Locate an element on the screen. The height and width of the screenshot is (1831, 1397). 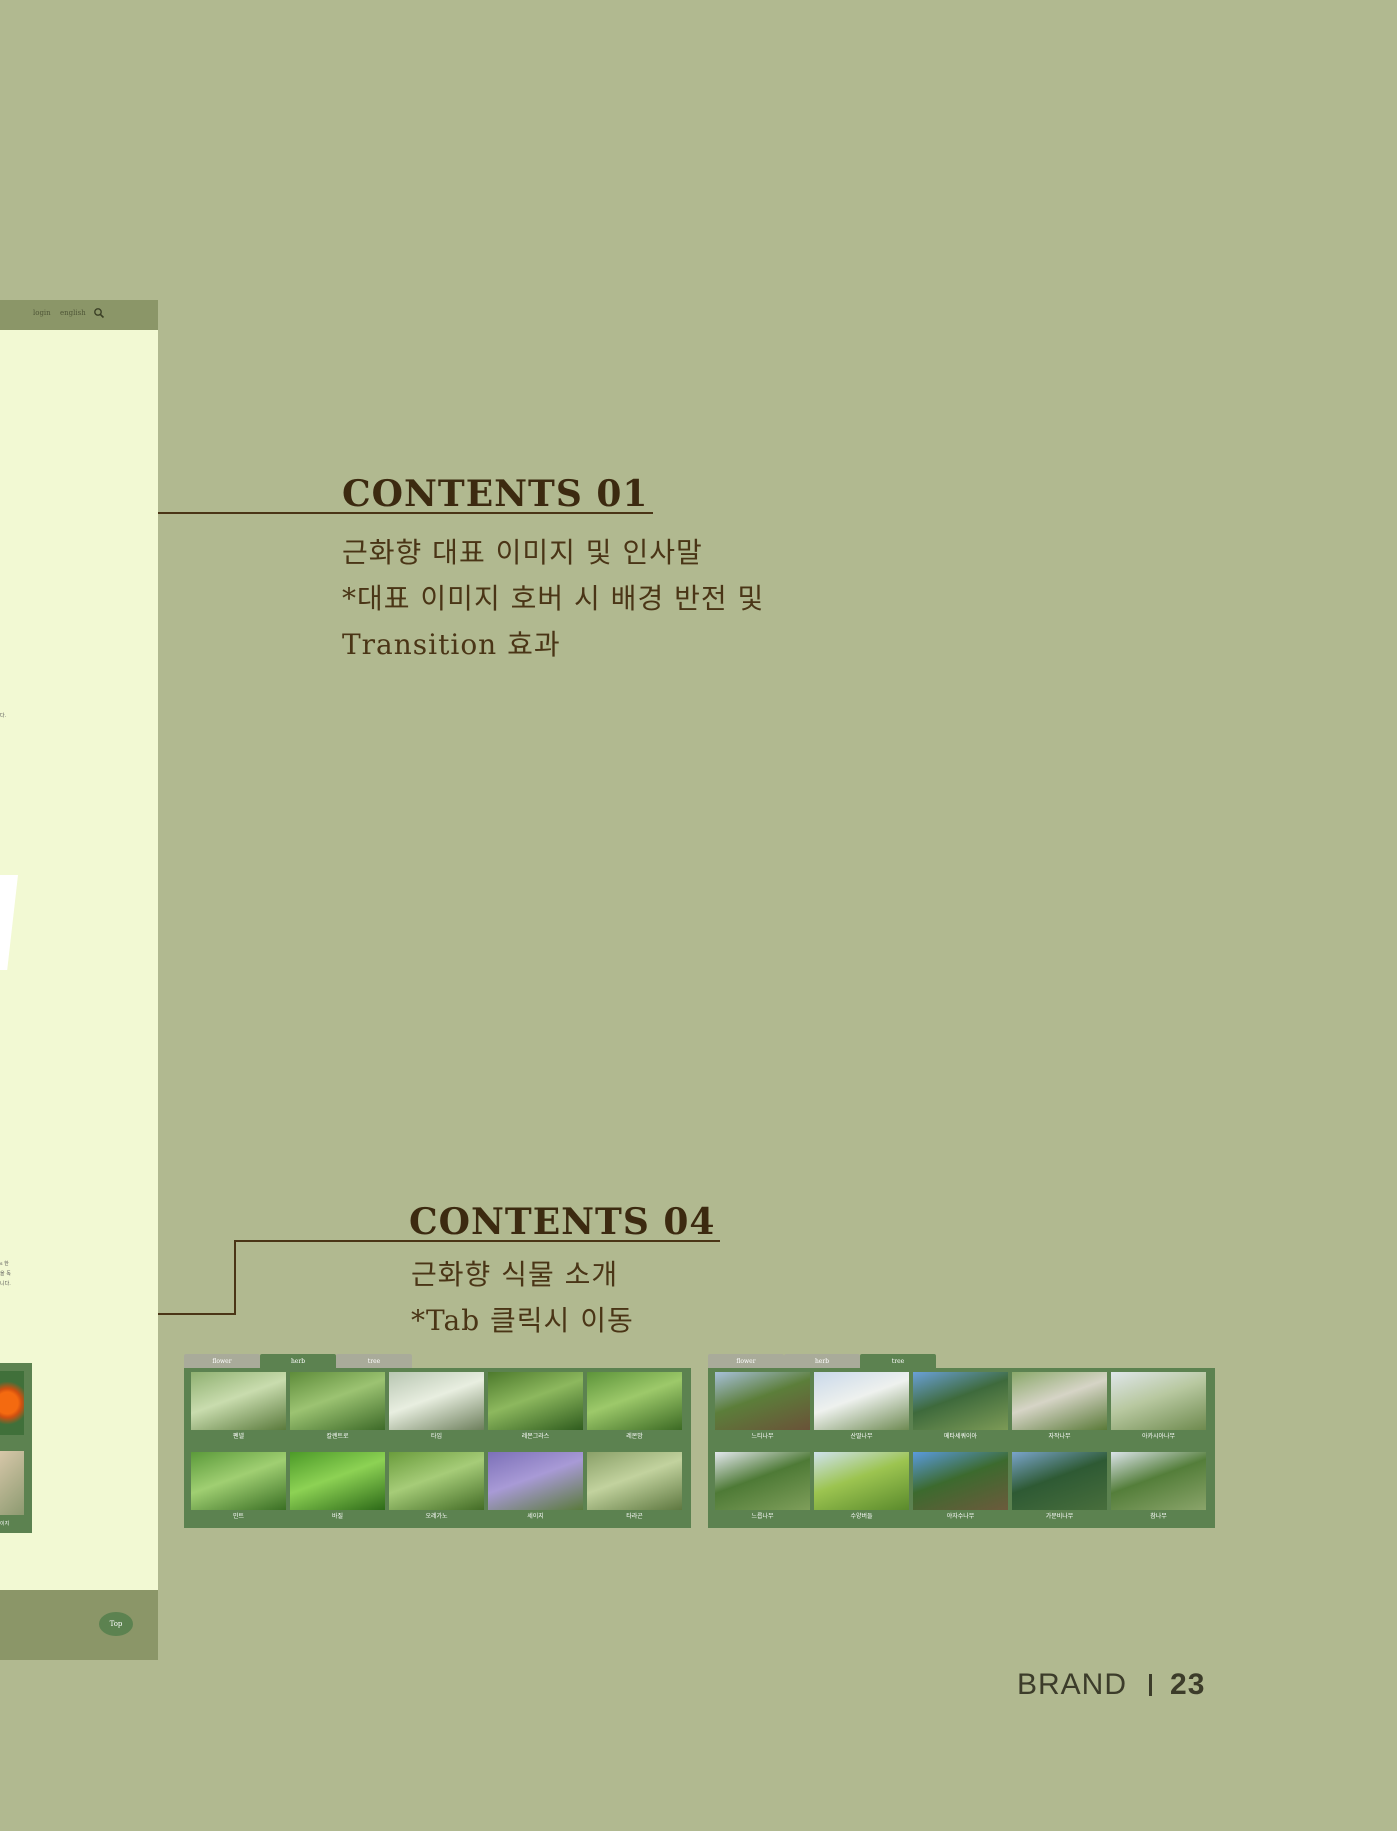
plant-card: 칼렌트로 is located at coordinates (337, 1406).